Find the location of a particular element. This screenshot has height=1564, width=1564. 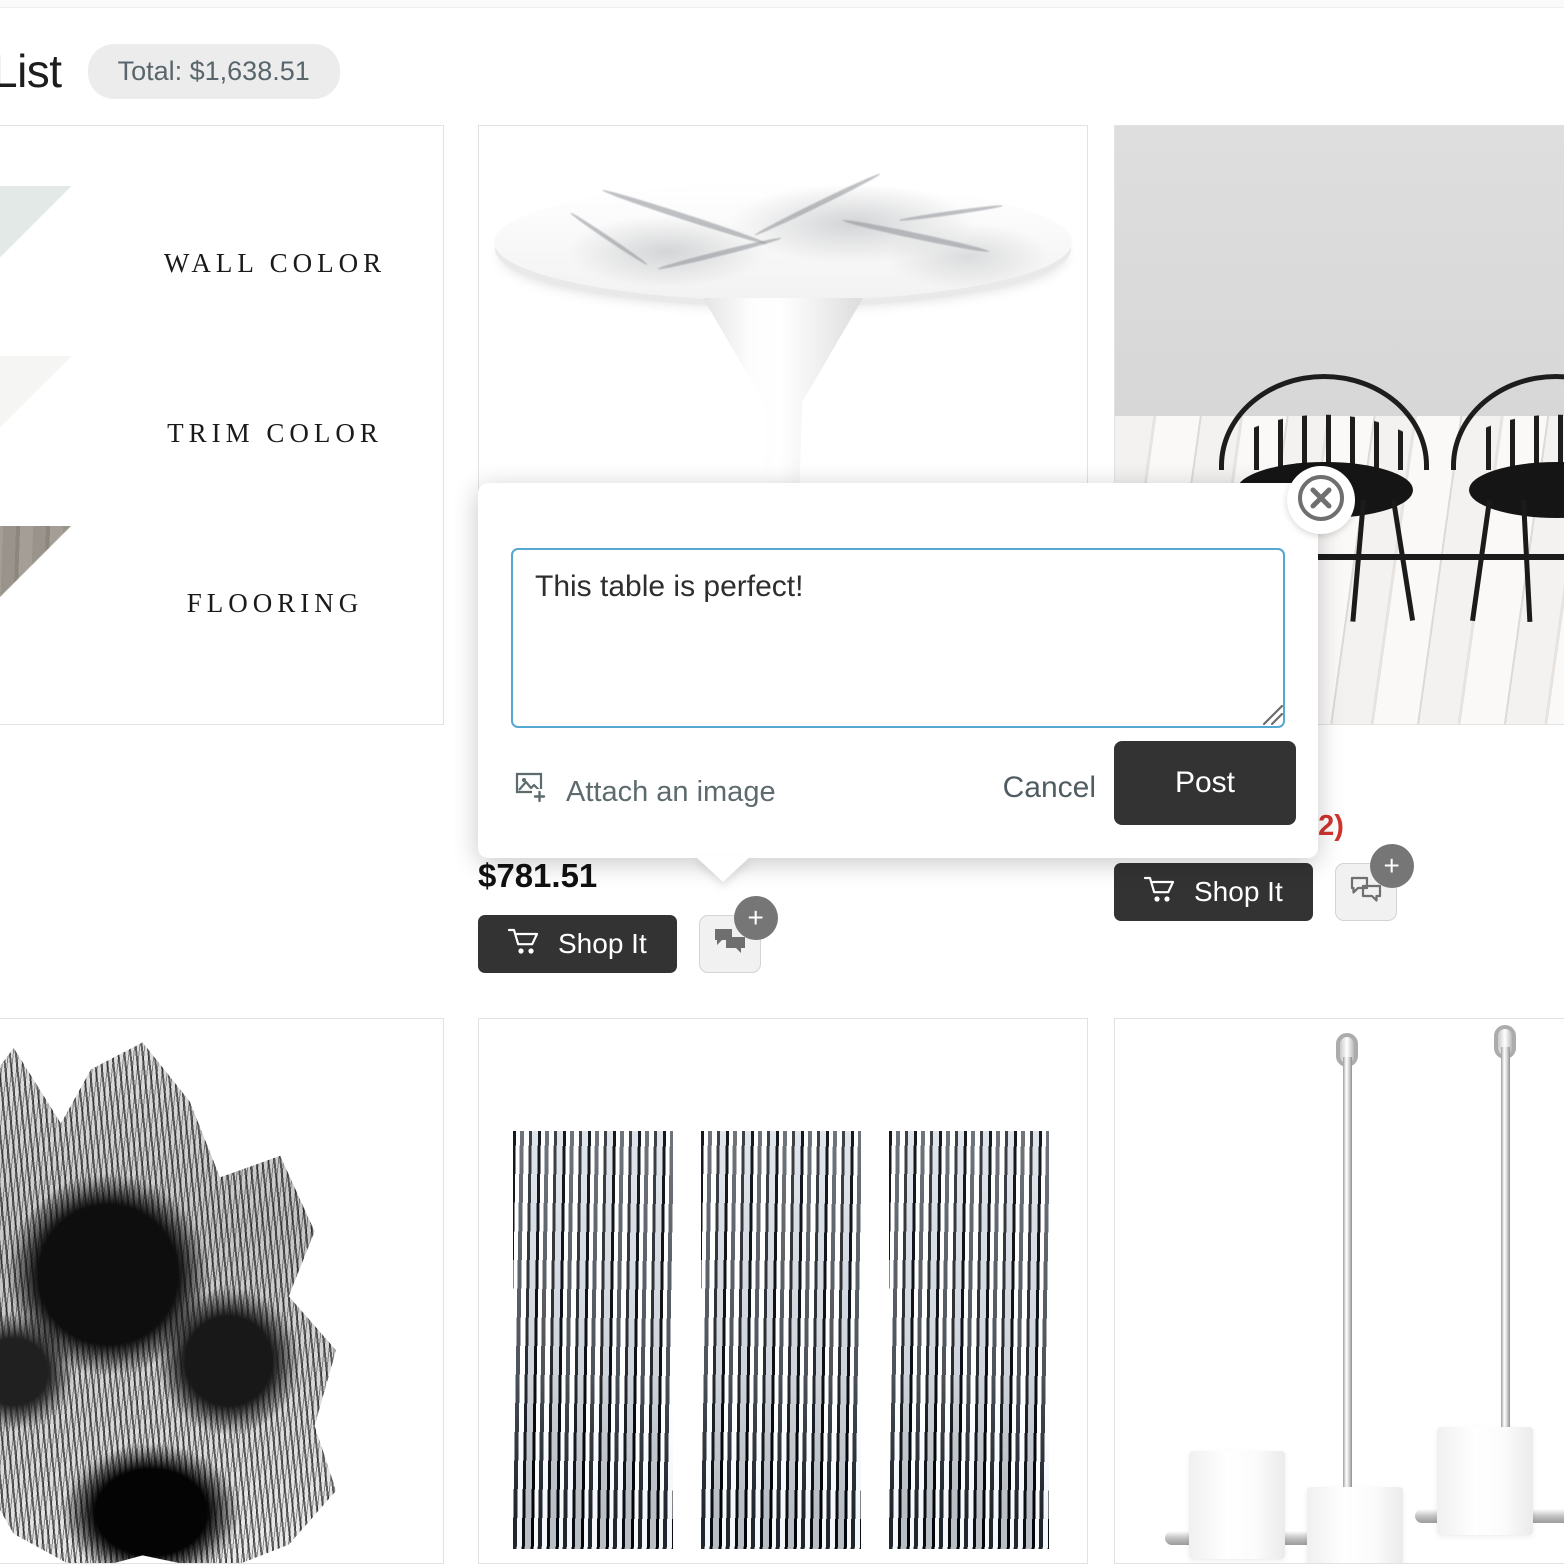

shop-it-button-chairs: Shop It is located at coordinates (1213, 892).